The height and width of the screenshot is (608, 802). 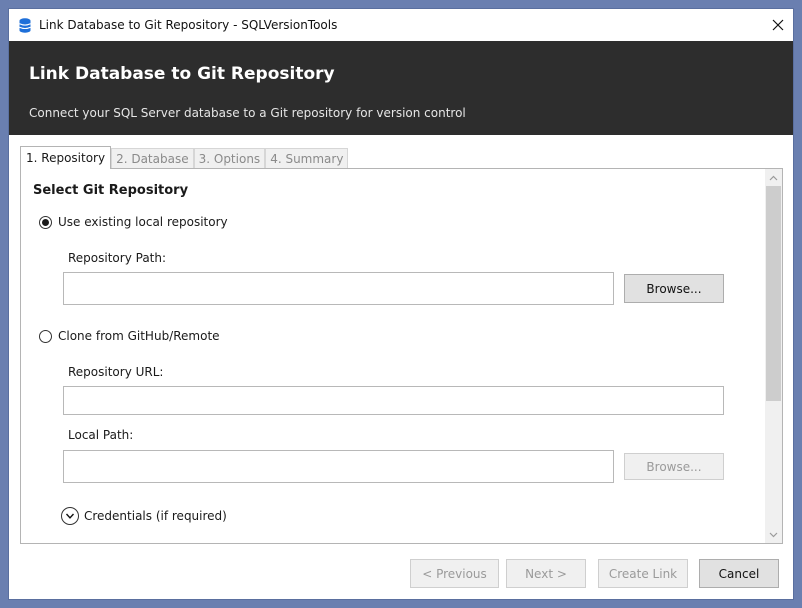 I want to click on tab-repository: 1. Repository, so click(x=66, y=157).